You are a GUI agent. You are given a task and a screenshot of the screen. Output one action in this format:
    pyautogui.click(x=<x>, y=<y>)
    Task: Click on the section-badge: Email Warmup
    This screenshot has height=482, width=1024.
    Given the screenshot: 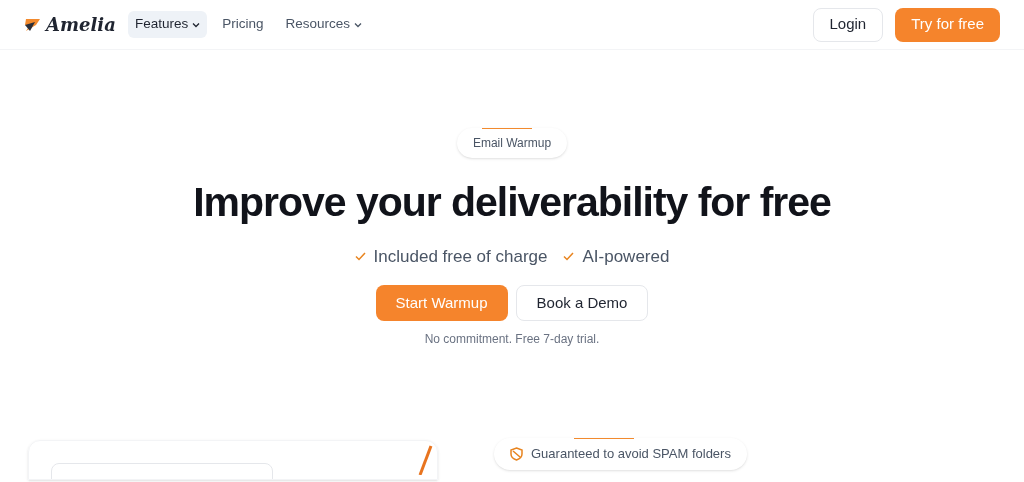 What is the action you would take?
    pyautogui.click(x=512, y=143)
    